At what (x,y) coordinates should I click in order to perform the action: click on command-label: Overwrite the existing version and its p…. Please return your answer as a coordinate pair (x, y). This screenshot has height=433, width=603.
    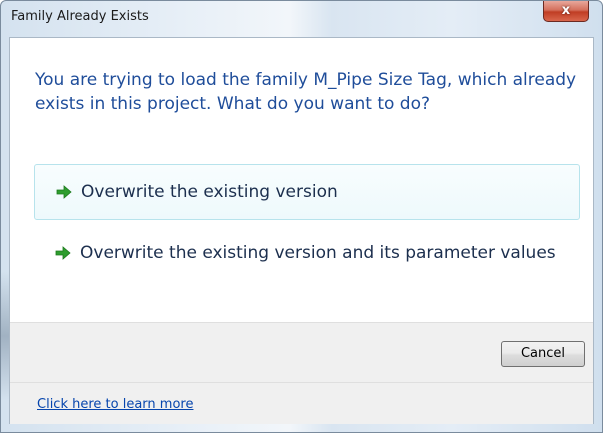
    Looking at the image, I should click on (318, 253).